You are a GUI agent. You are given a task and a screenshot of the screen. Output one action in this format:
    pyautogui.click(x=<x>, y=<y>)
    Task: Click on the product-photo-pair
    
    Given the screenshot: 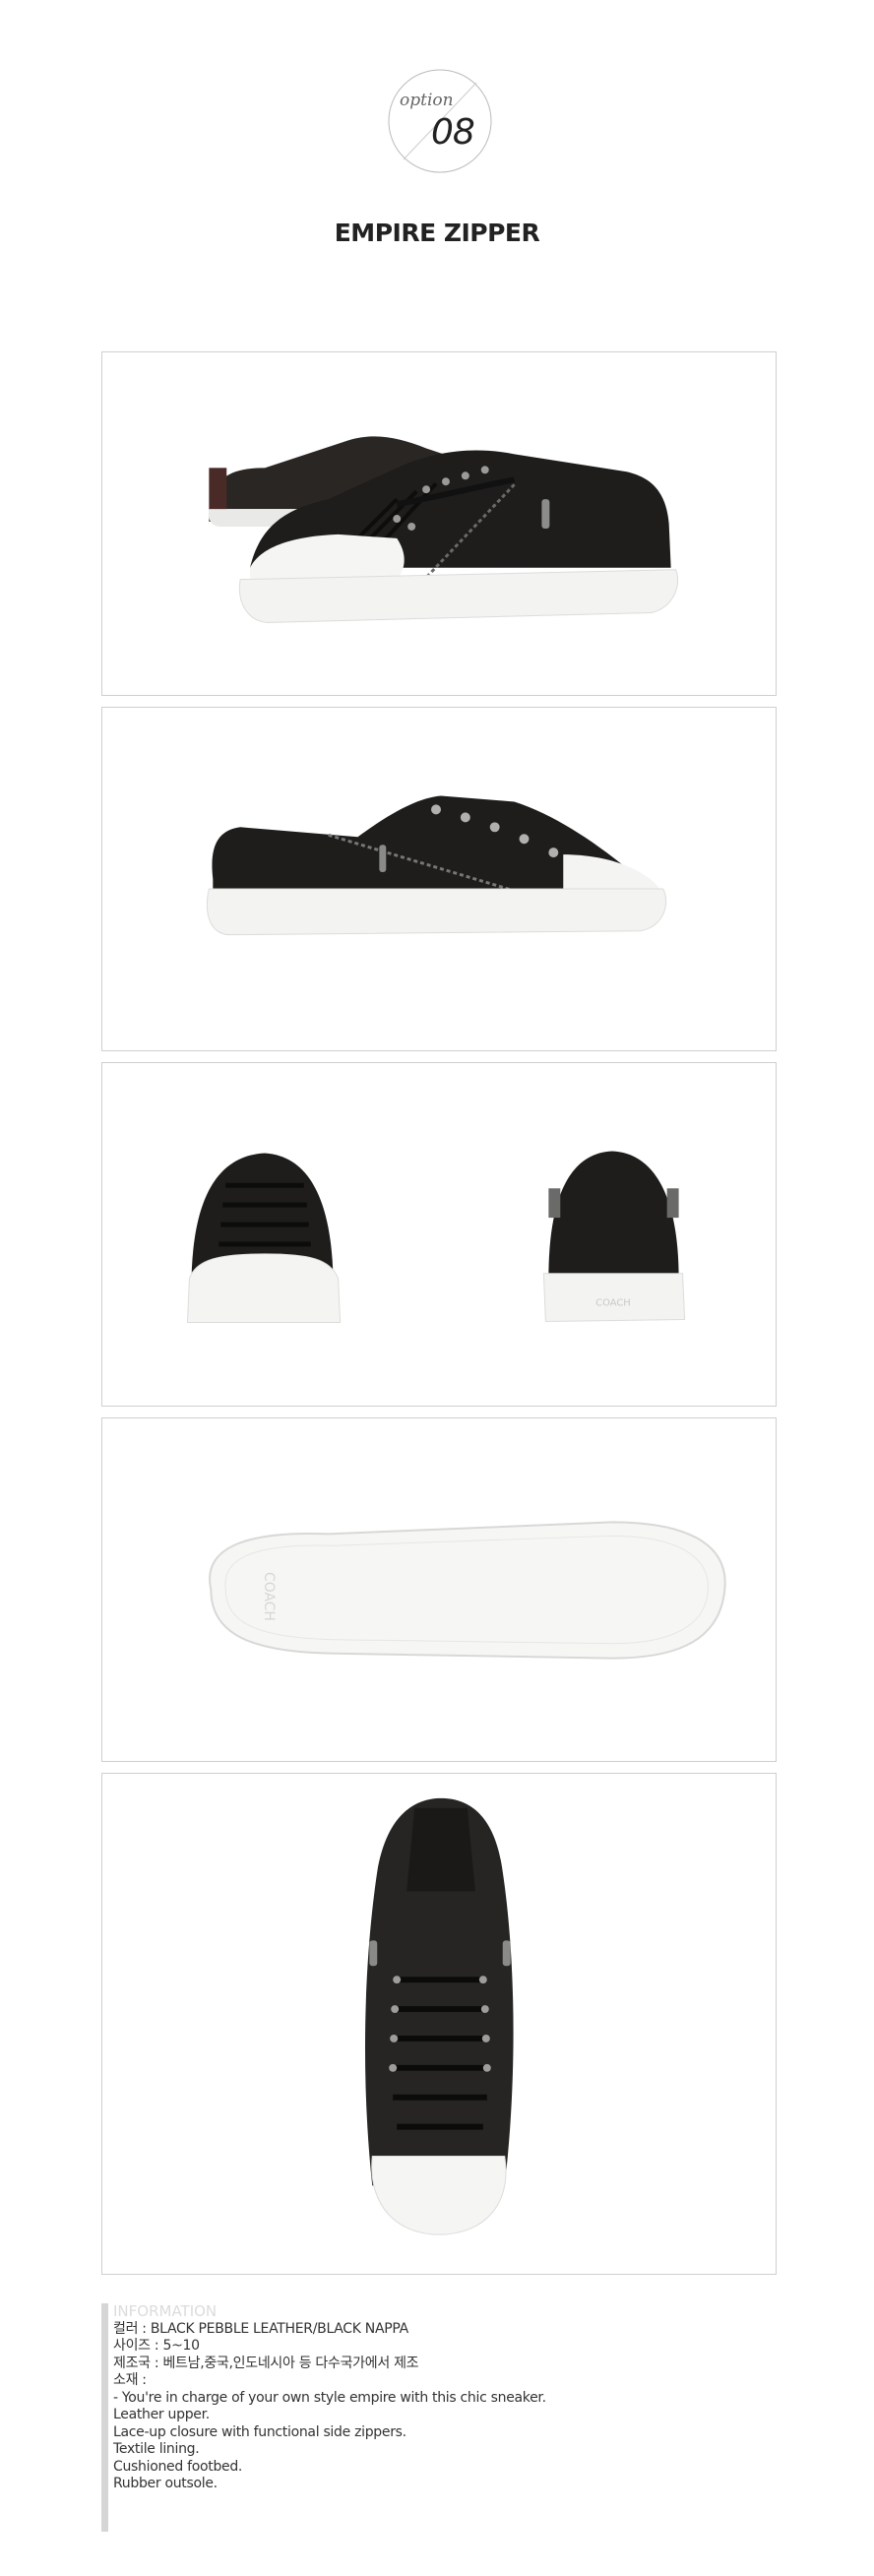 What is the action you would take?
    pyautogui.click(x=439, y=523)
    